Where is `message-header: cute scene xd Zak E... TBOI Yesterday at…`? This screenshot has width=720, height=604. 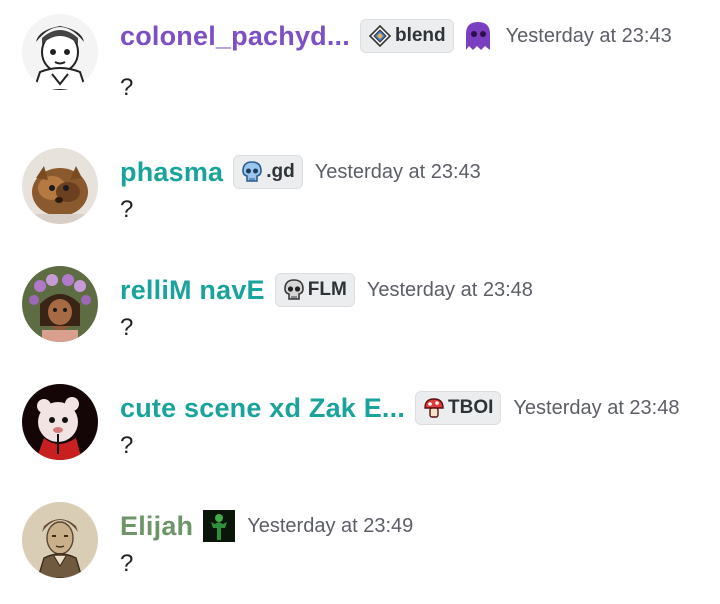
message-header: cute scene xd Zak E... TBOI Yesterday at… is located at coordinates (399, 408).